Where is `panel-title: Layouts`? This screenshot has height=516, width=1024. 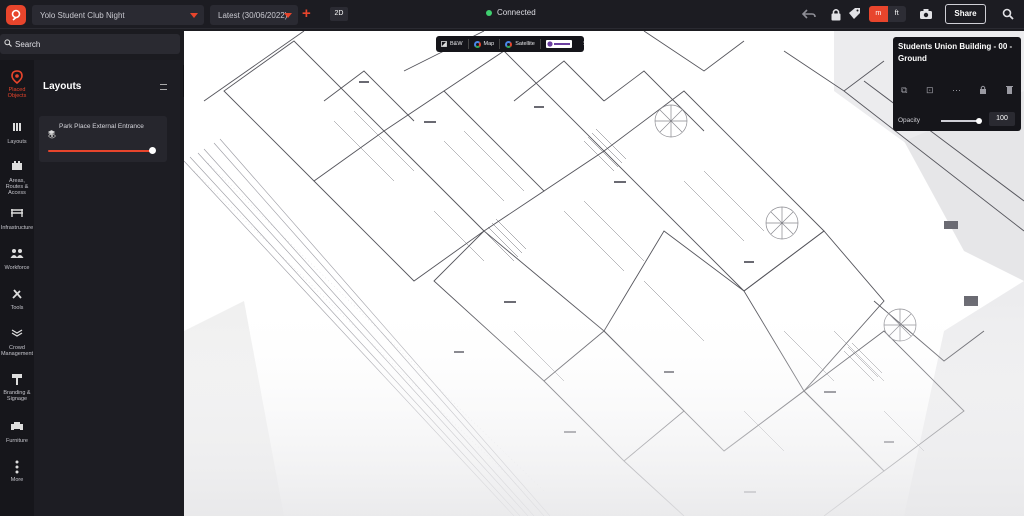 panel-title: Layouts is located at coordinates (62, 86).